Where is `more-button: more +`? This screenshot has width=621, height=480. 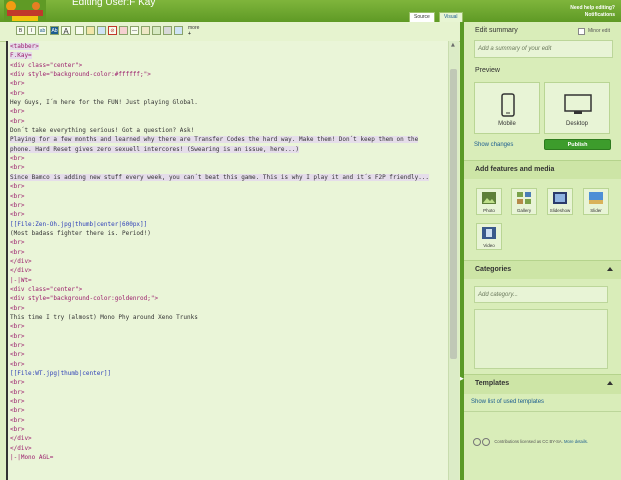
more-button: more + is located at coordinates (193, 31).